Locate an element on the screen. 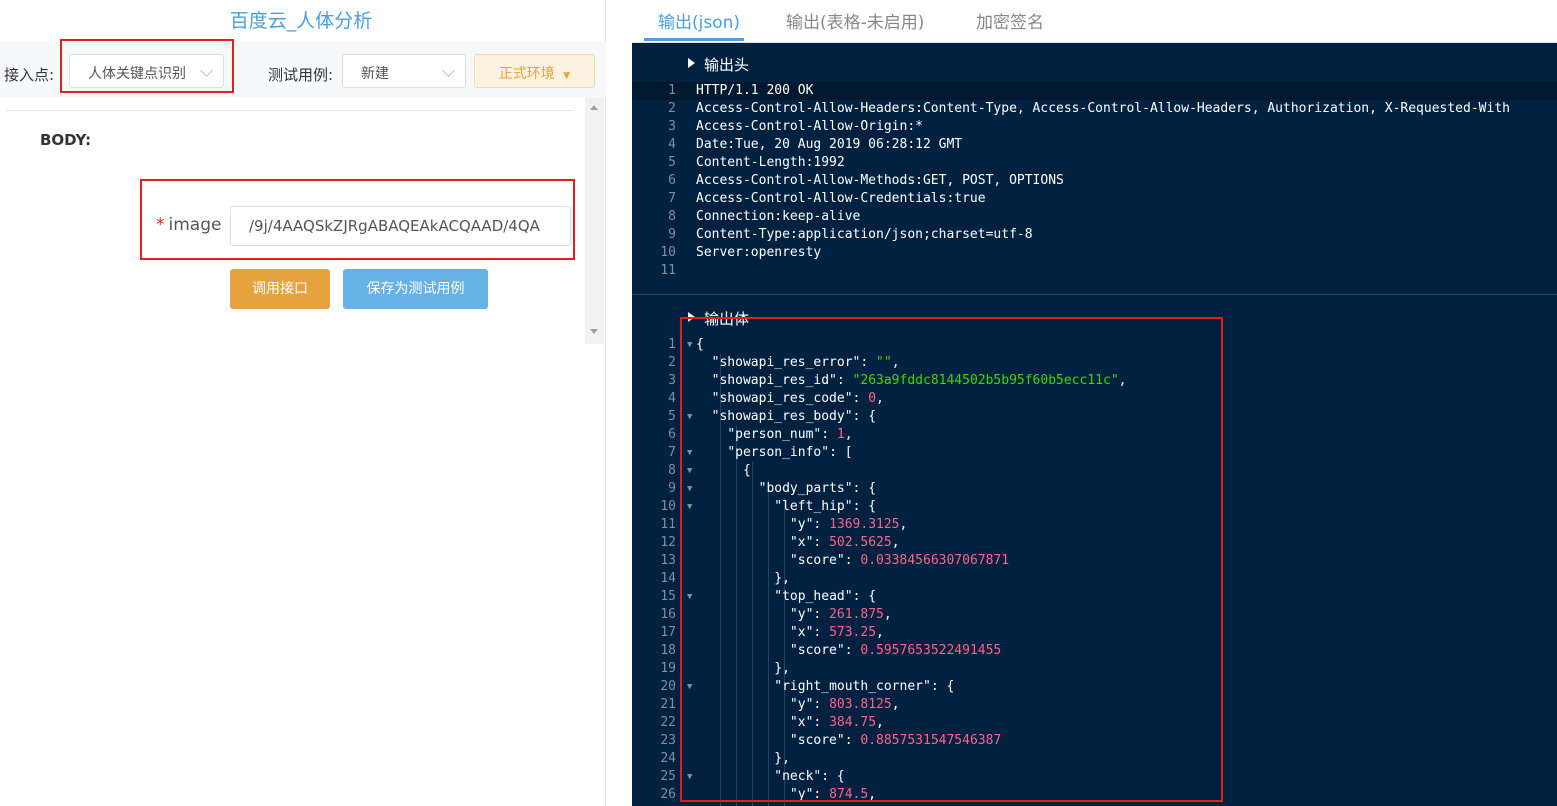 This screenshot has height=806, width=1557. line-number: 11 is located at coordinates (668, 270).